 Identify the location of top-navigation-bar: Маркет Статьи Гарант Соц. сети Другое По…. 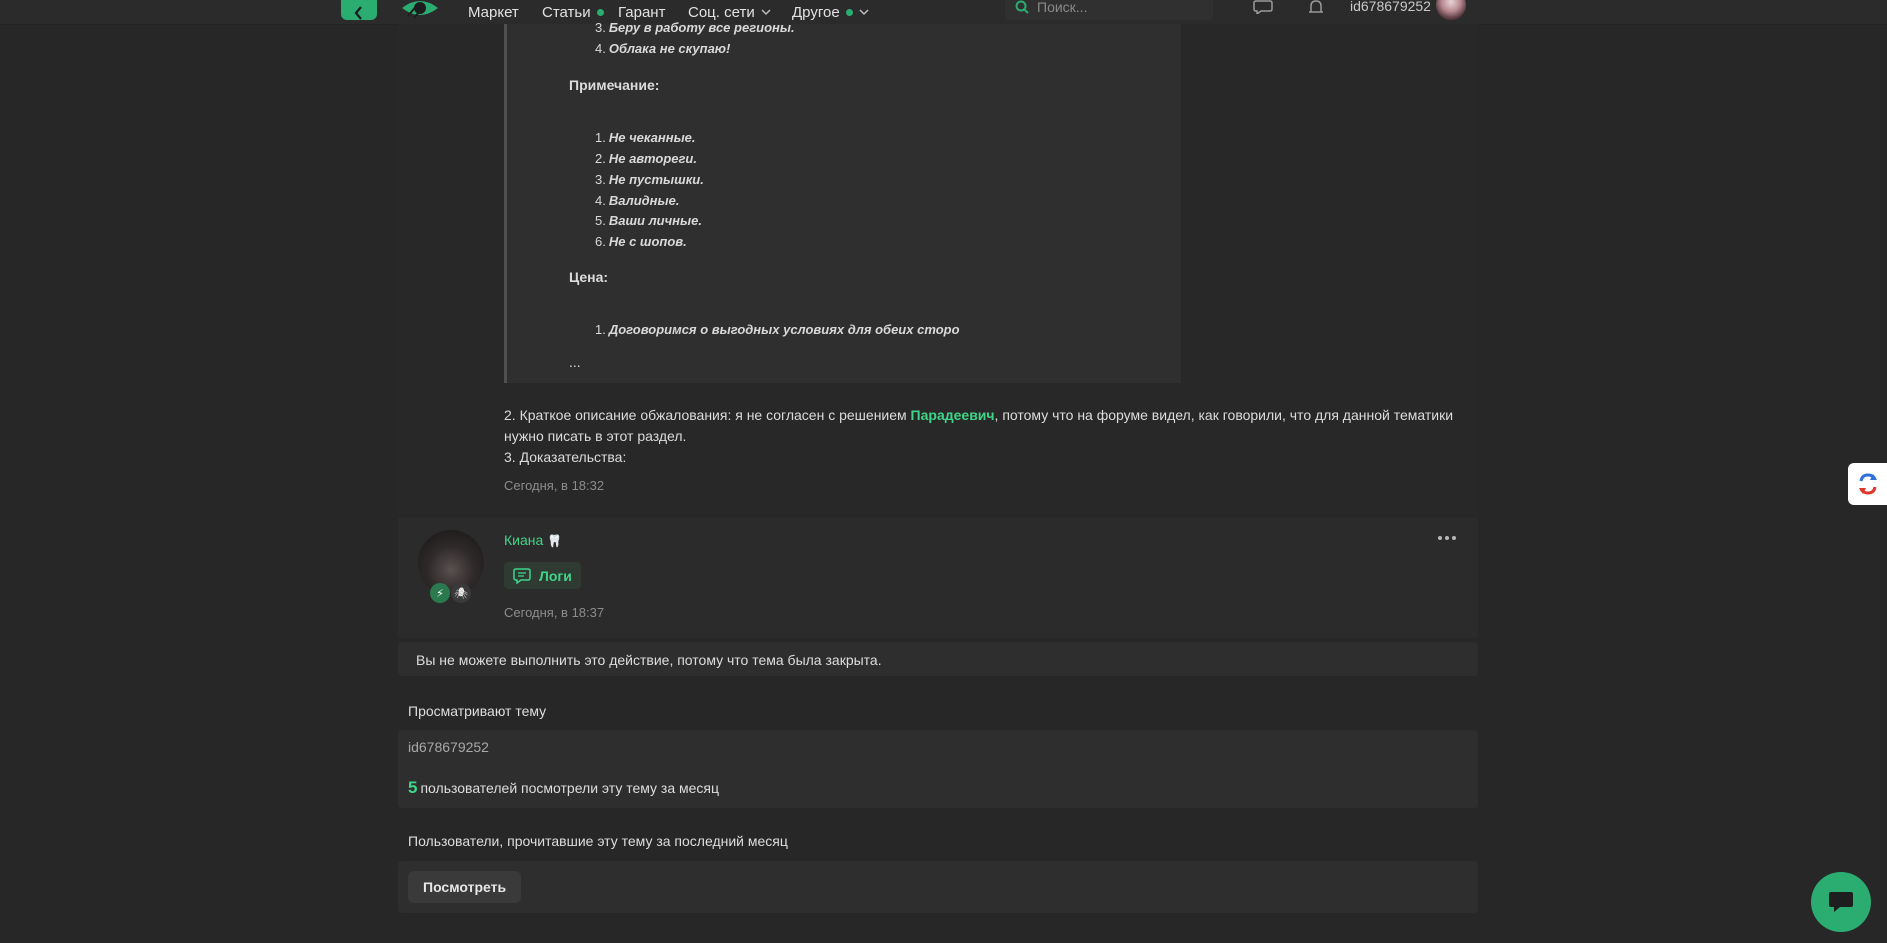
(943, 12).